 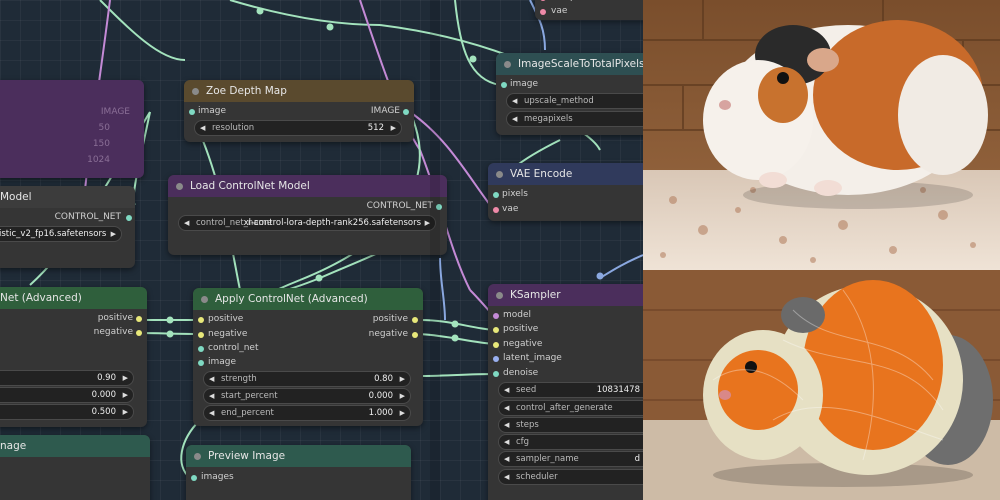 What do you see at coordinates (194, 478) in the screenshot?
I see `input-pin-images` at bounding box center [194, 478].